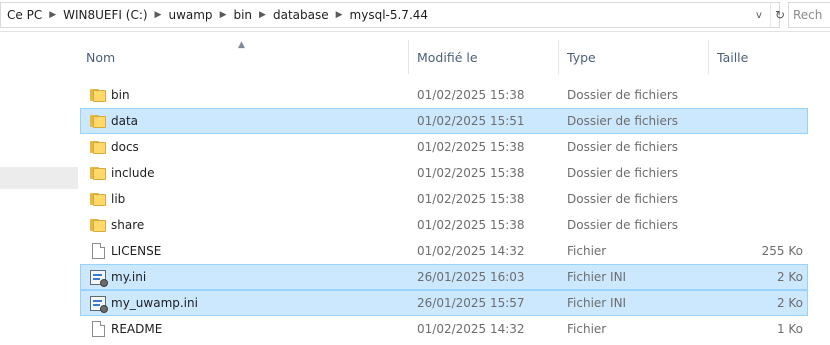 The image size is (830, 345). I want to click on breadcrumb-item-database: database, so click(301, 15).